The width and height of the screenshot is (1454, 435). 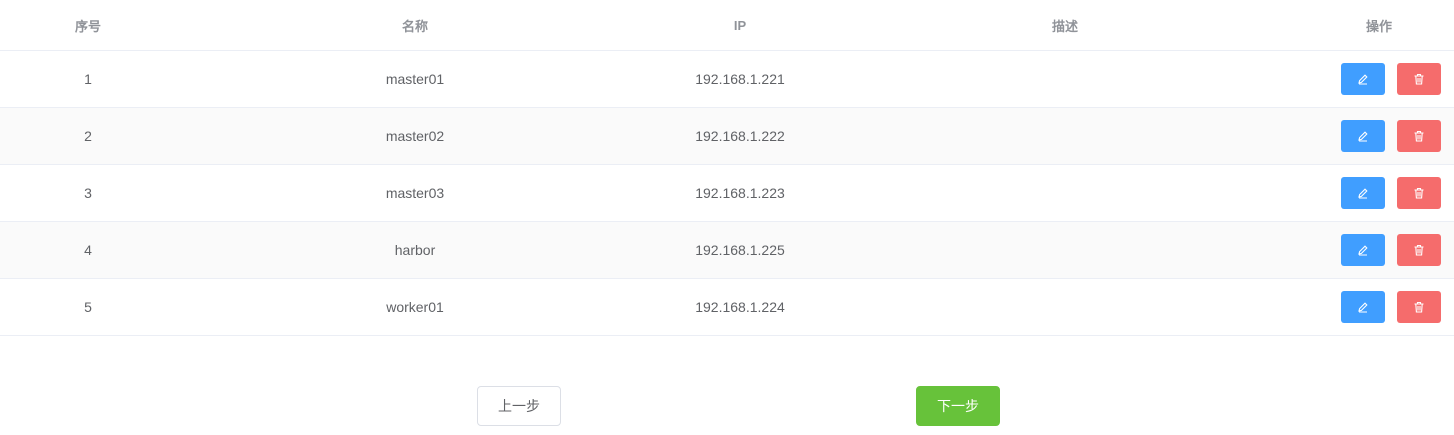 What do you see at coordinates (1065, 25) in the screenshot?
I see `column-header-description: 描述` at bounding box center [1065, 25].